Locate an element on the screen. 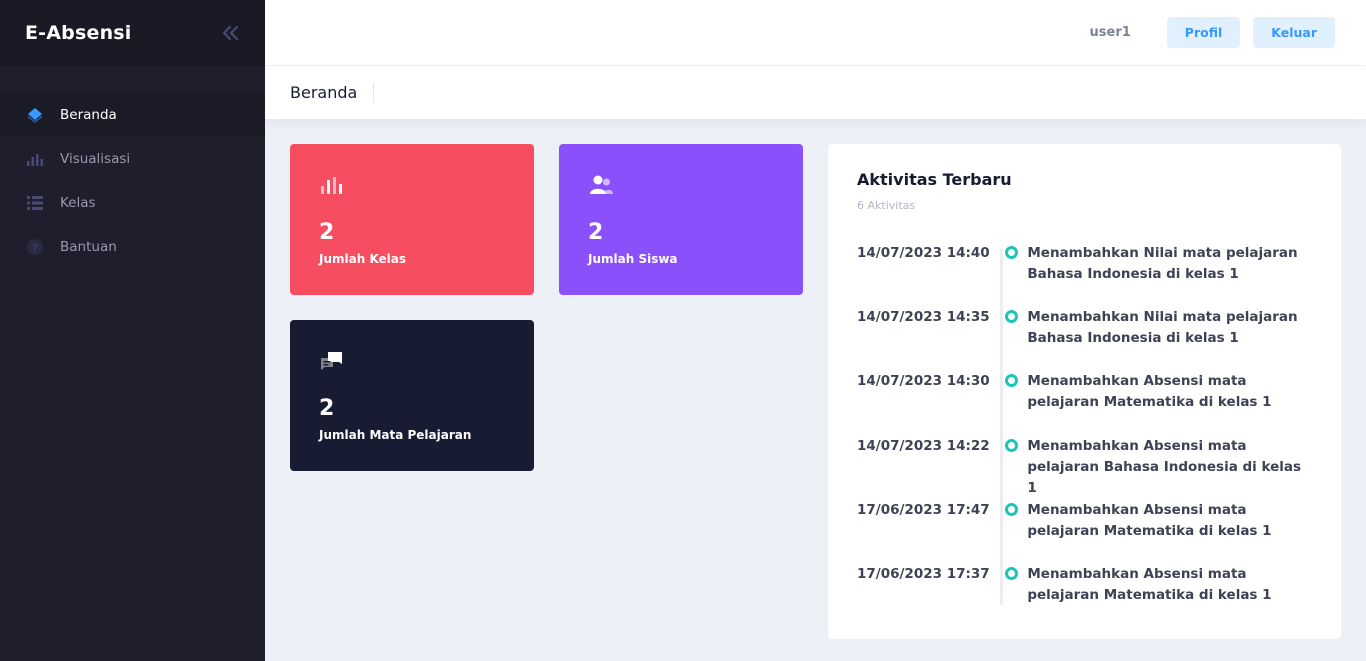 The image size is (1366, 661). stat-label: Jumlah Mata Pelajaran is located at coordinates (395, 435).